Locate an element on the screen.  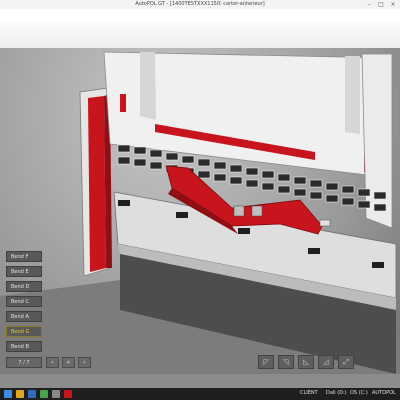
view-front-icon: ◹ is located at coordinates (286, 362).